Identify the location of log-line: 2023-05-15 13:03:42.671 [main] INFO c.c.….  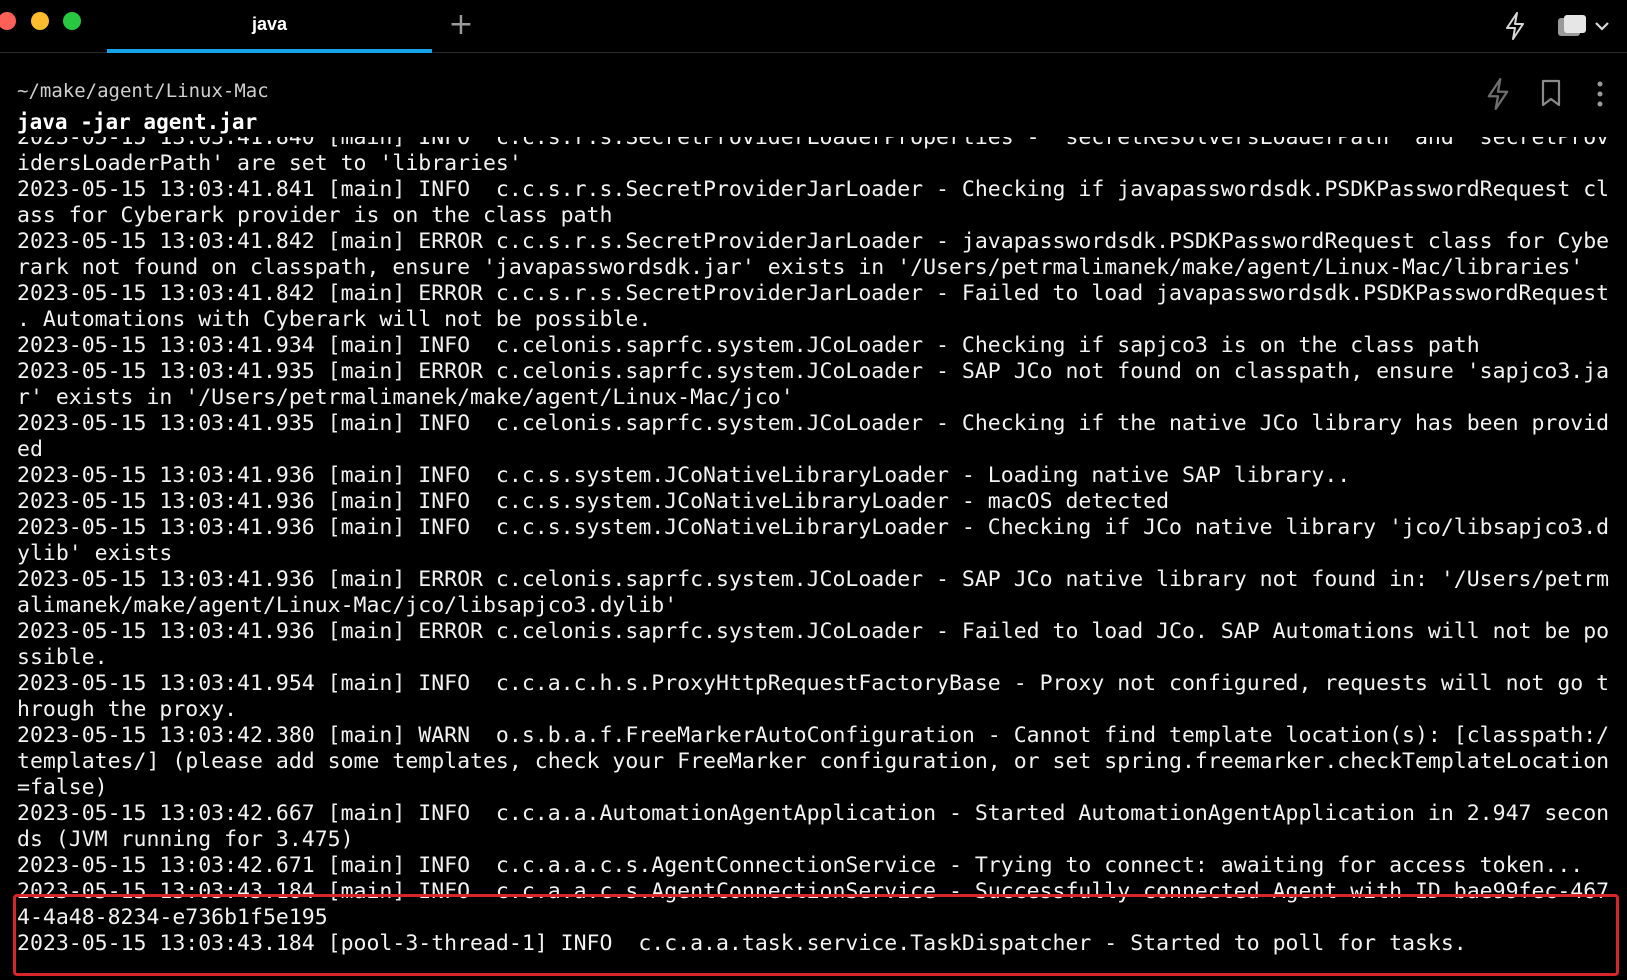
(800, 865).